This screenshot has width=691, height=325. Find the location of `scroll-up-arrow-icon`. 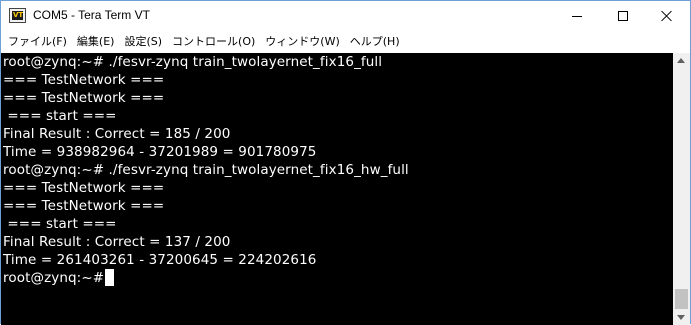

scroll-up-arrow-icon is located at coordinates (681, 60).